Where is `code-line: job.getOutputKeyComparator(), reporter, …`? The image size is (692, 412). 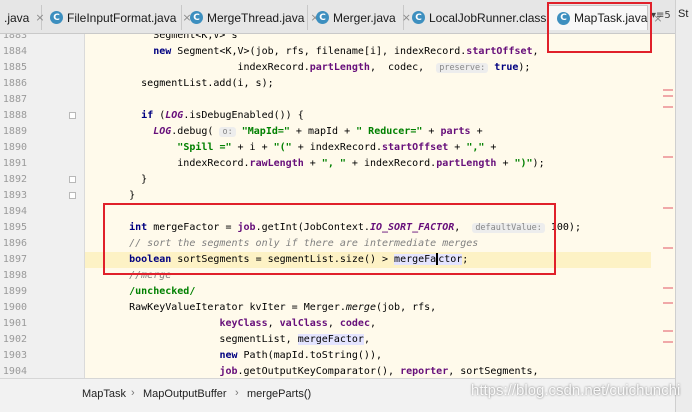 code-line: job.getOutputKeyComparator(), reporter, … is located at coordinates (368, 371).